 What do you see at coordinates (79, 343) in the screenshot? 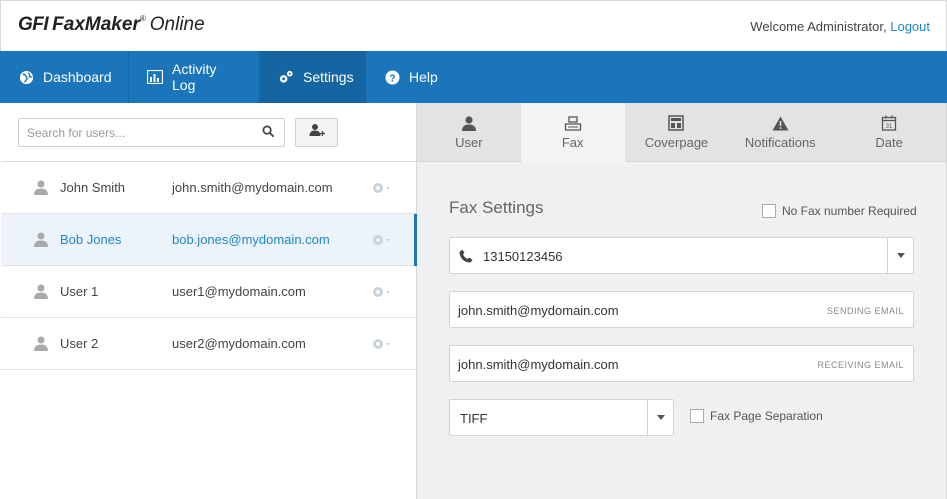
I see `user-name: User 2` at bounding box center [79, 343].